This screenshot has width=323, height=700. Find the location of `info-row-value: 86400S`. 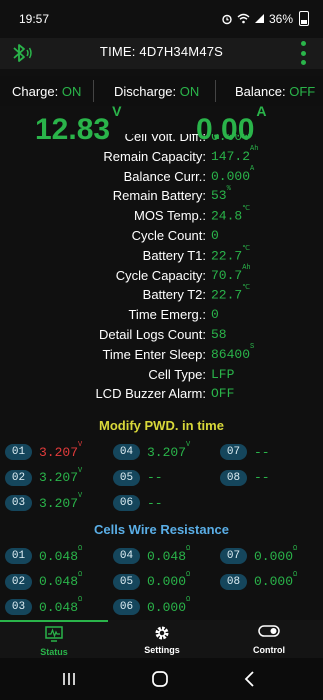

info-row-value: 86400S is located at coordinates (233, 352).